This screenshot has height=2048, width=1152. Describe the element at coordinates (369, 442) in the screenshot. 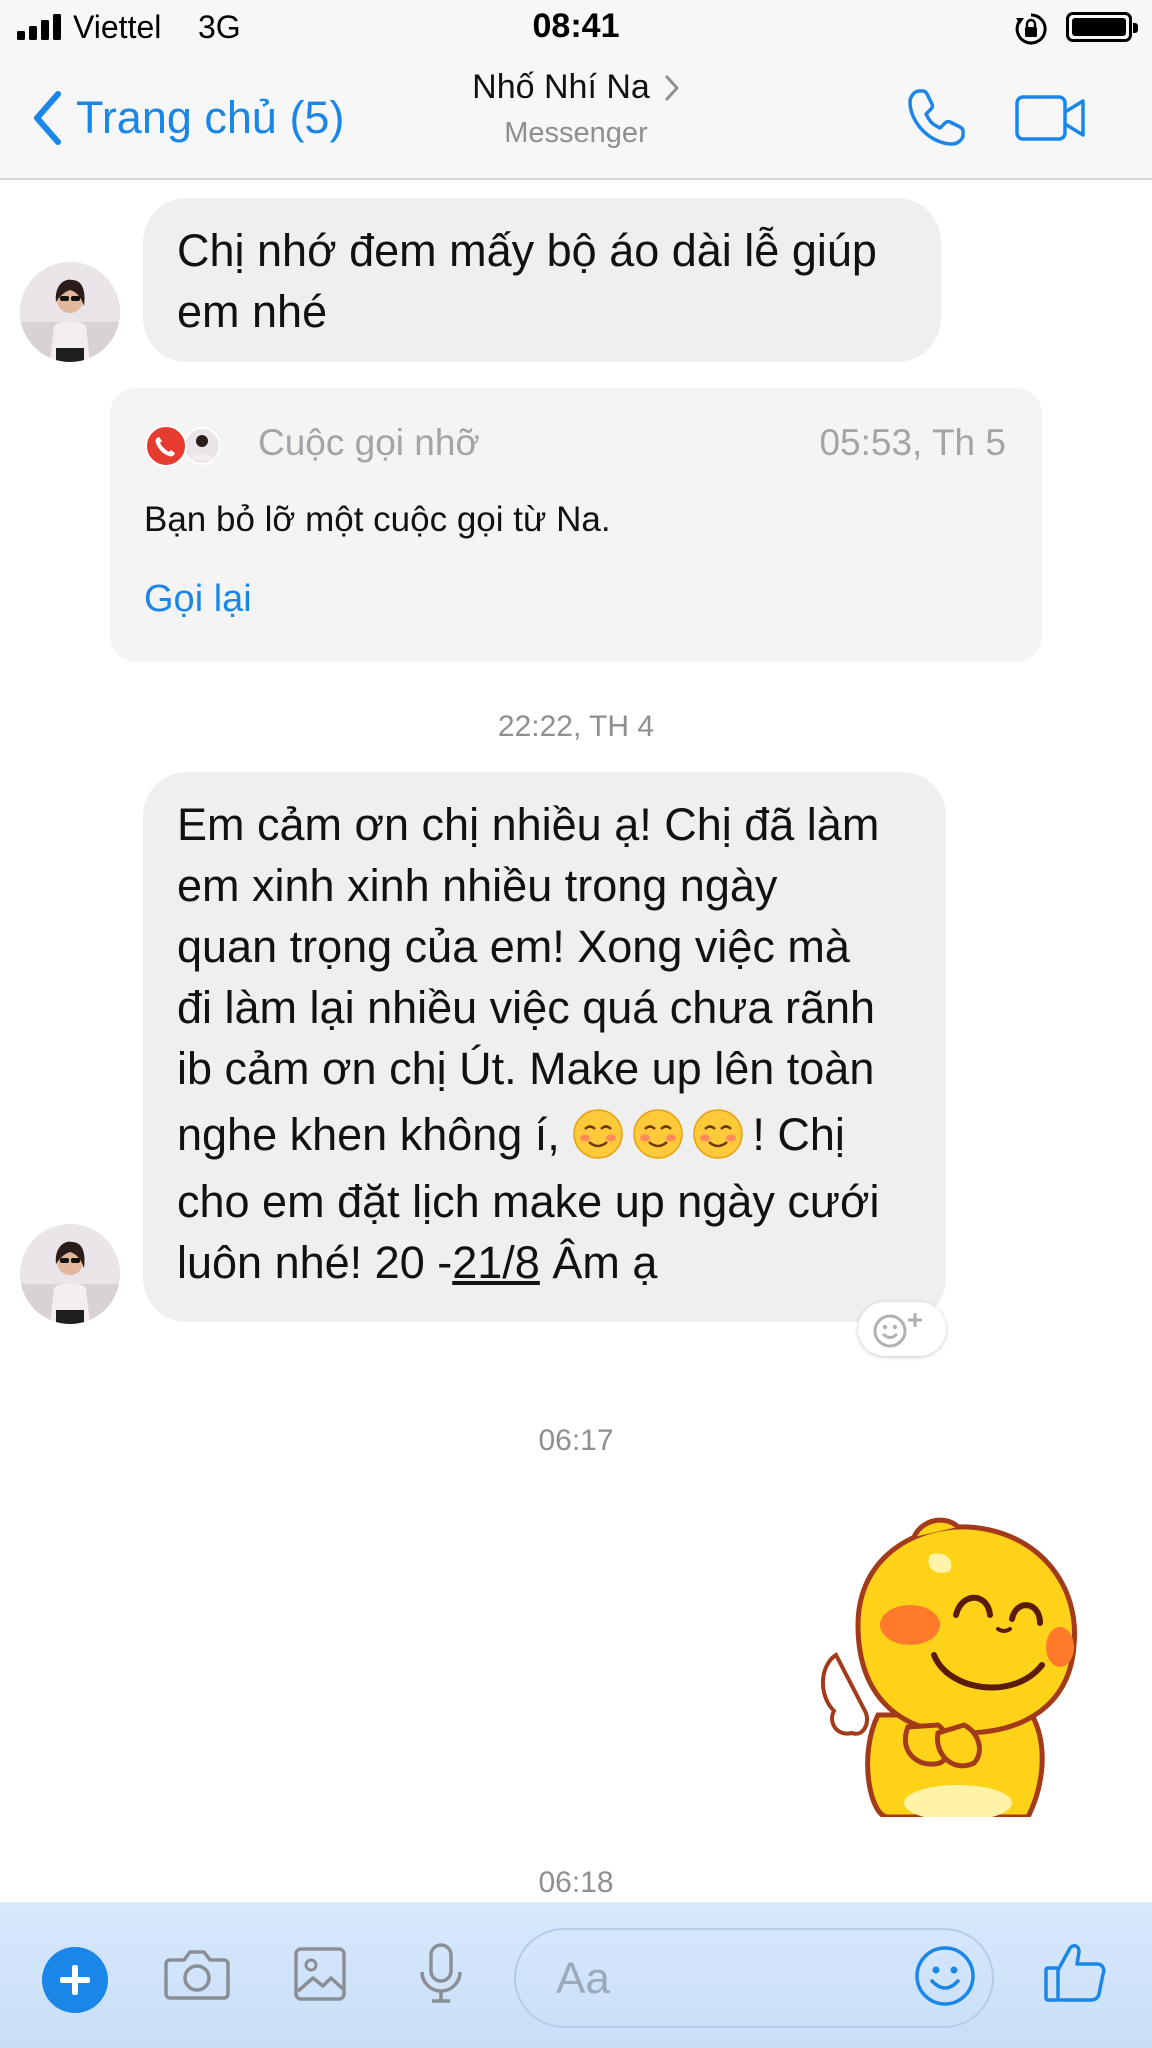

I see `missed-call-title: Cuộc gọi nhỡ` at that location.